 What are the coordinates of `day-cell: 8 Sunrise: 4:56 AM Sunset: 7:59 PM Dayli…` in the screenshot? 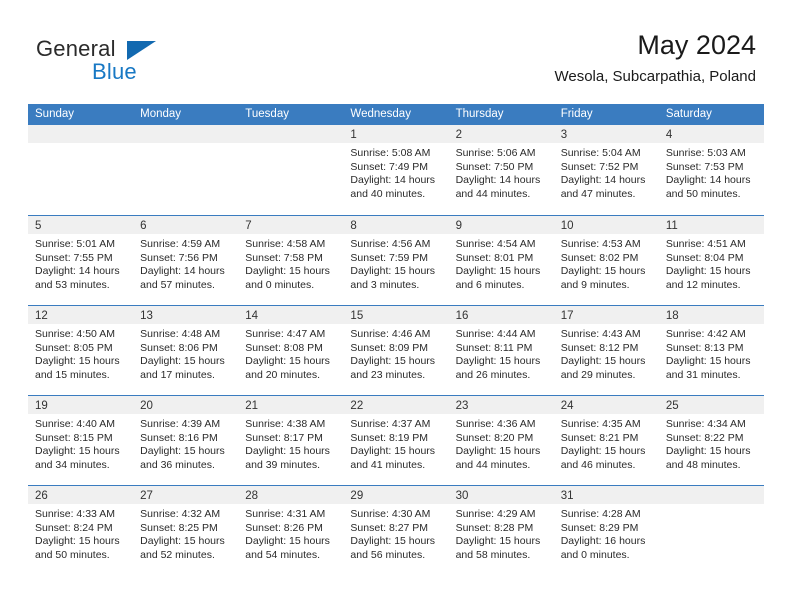 It's located at (396, 260).